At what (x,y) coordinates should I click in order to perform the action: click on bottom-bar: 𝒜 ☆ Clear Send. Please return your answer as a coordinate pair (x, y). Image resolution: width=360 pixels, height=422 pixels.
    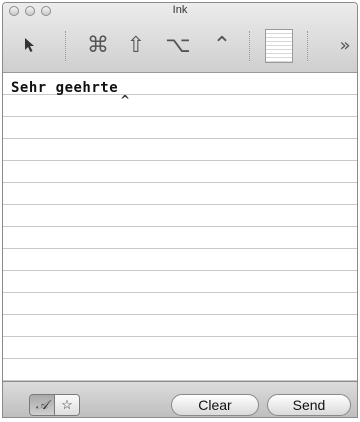
    Looking at the image, I should click on (180, 399).